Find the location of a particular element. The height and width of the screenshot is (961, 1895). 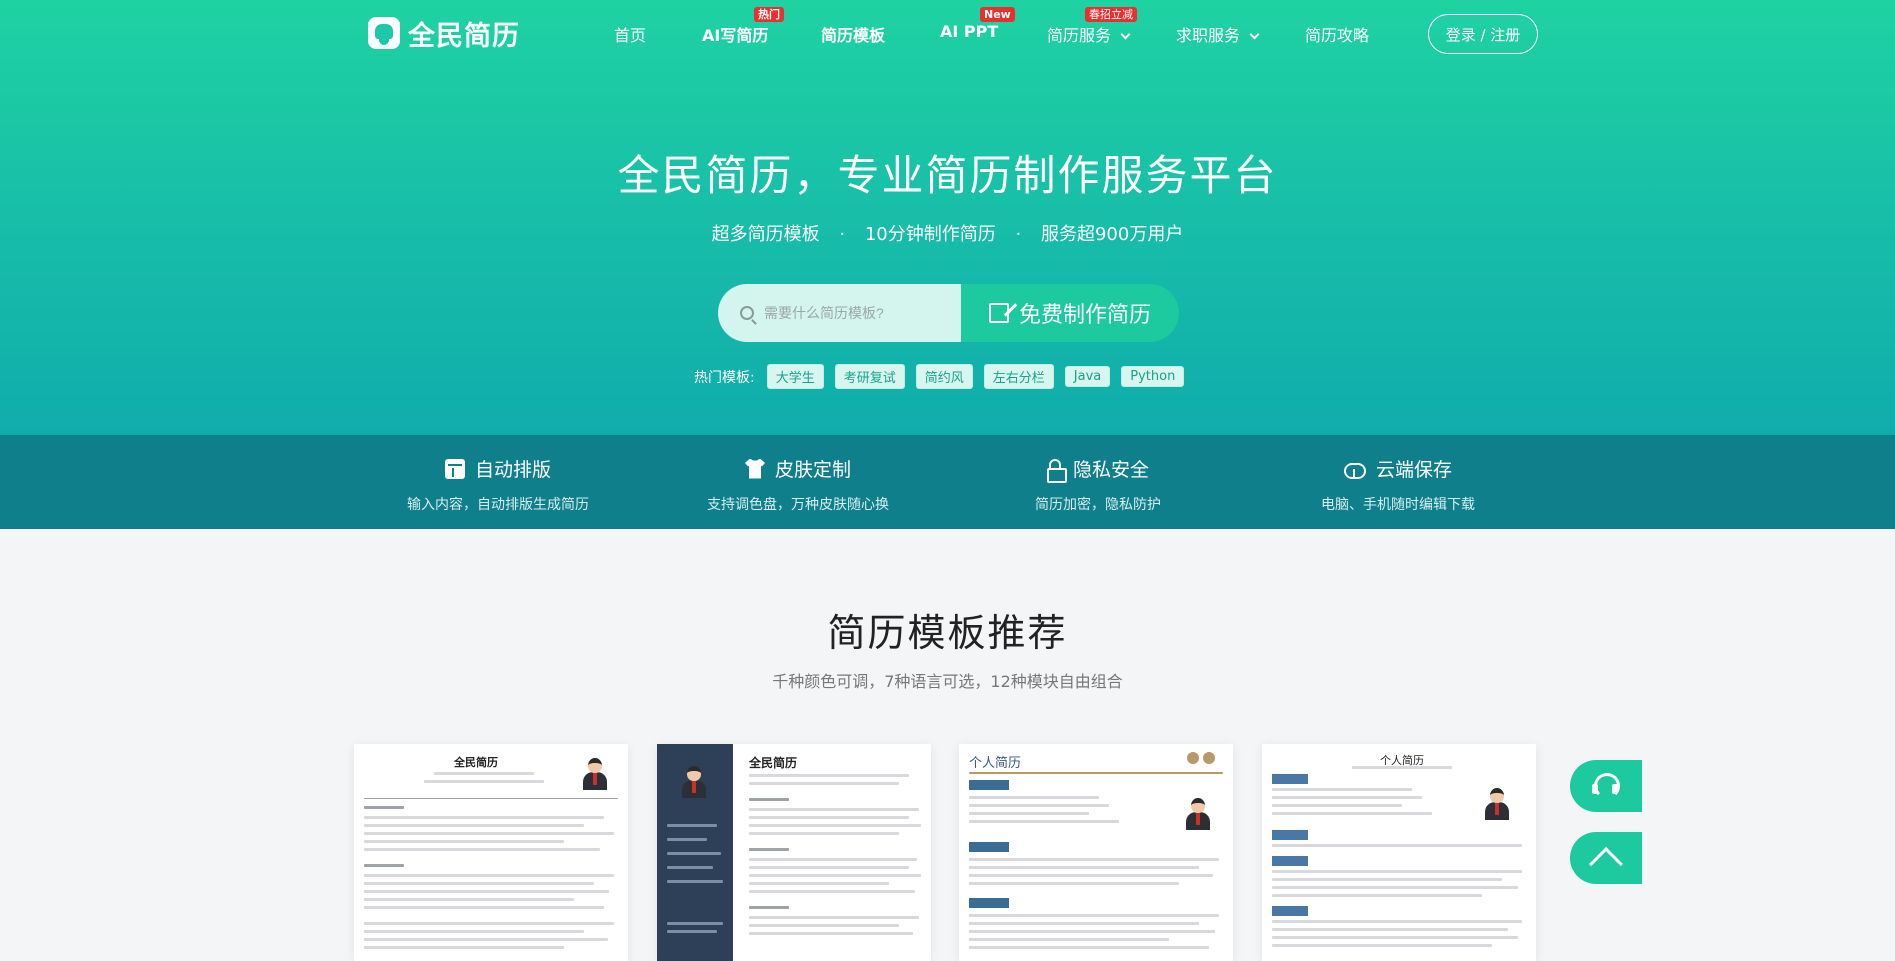

back-to-top-button is located at coordinates (1606, 858).